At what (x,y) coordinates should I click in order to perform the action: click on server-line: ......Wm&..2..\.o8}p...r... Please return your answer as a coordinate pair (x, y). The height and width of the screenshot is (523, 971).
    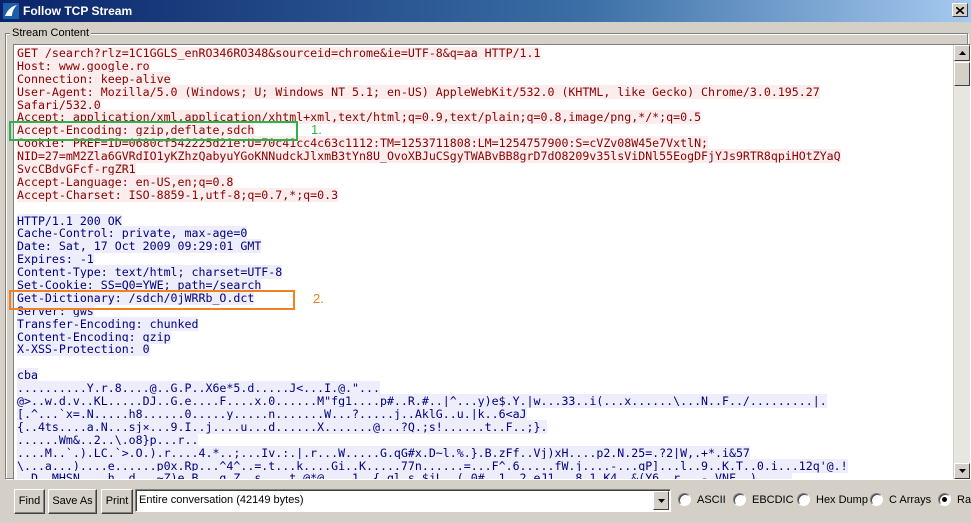
    Looking at the image, I should click on (108, 439).